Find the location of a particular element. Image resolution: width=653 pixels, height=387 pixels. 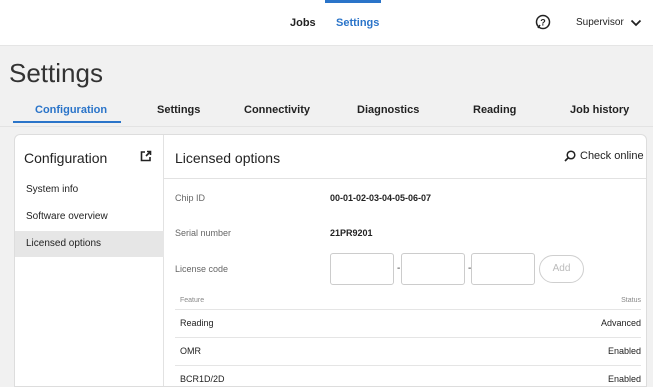

feature-name: Reading is located at coordinates (197, 323).